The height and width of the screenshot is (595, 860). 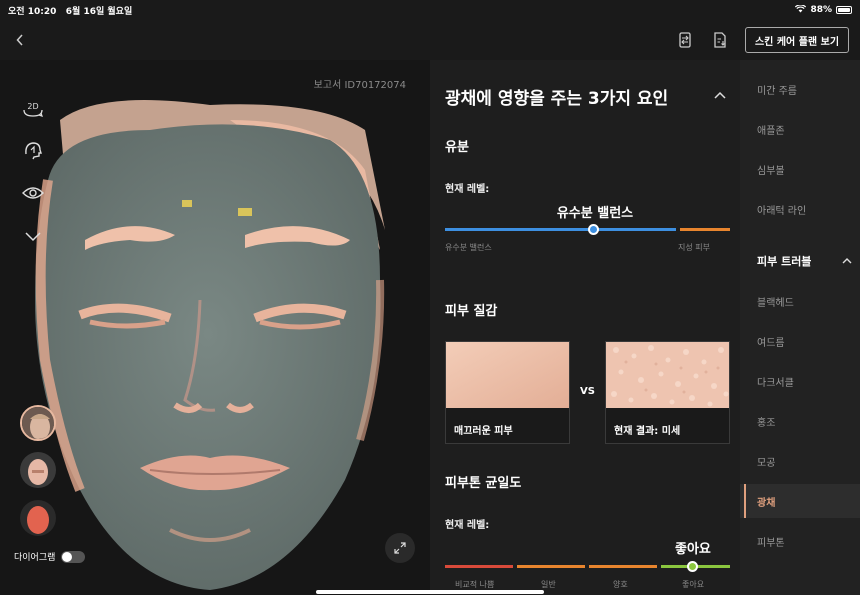 I want to click on compare-report-button, so click(x=685, y=40).